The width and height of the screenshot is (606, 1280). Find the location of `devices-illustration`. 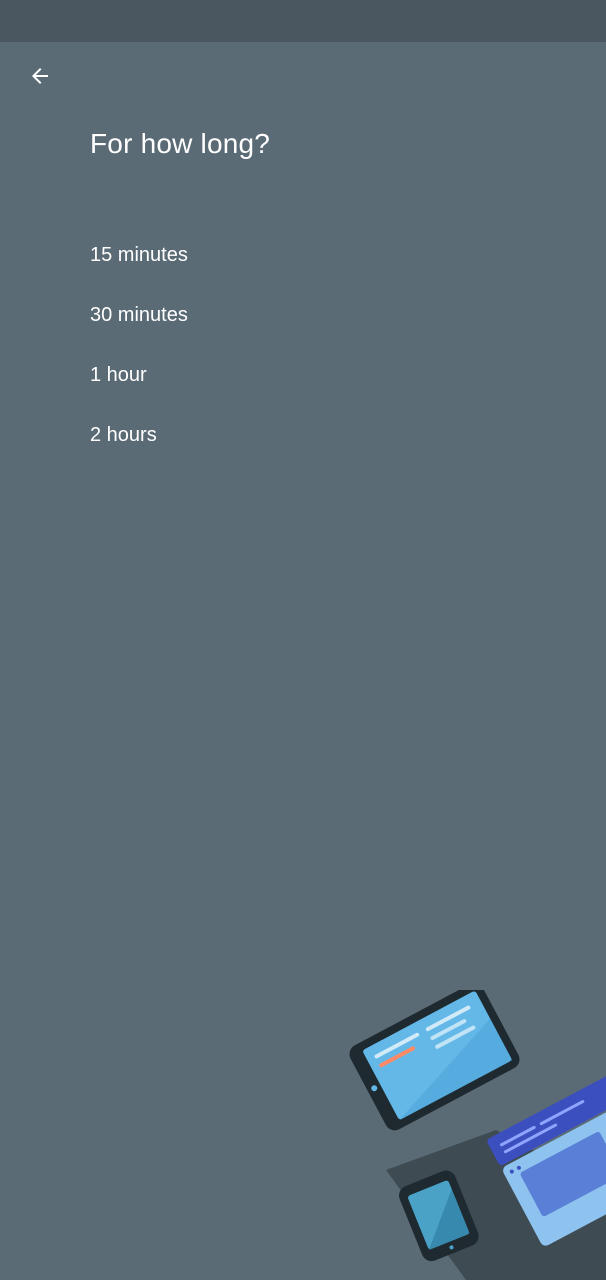

devices-illustration is located at coordinates (477, 1135).